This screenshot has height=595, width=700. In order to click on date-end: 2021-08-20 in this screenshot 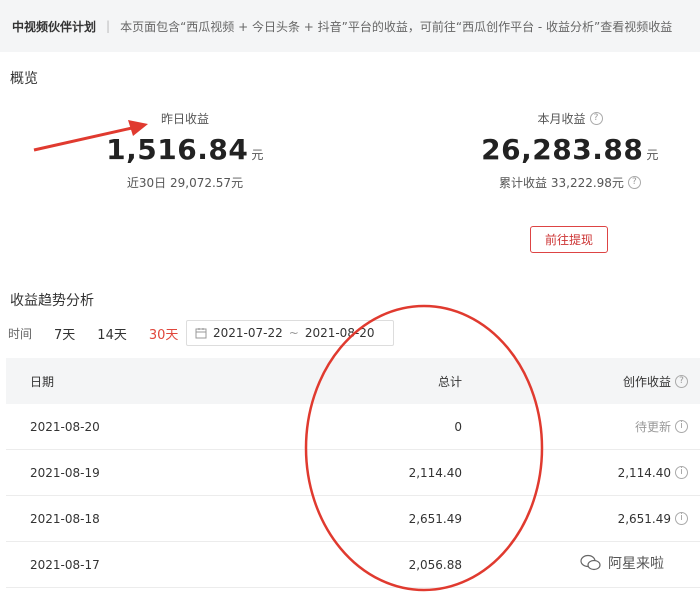, I will do `click(339, 333)`.